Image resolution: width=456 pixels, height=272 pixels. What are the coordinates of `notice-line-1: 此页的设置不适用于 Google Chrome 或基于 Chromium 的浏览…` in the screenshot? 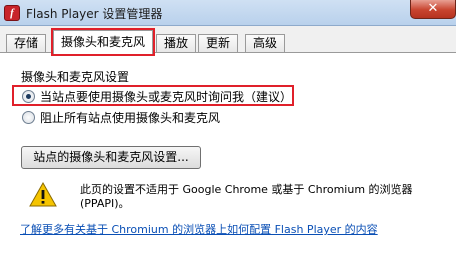 It's located at (246, 189).